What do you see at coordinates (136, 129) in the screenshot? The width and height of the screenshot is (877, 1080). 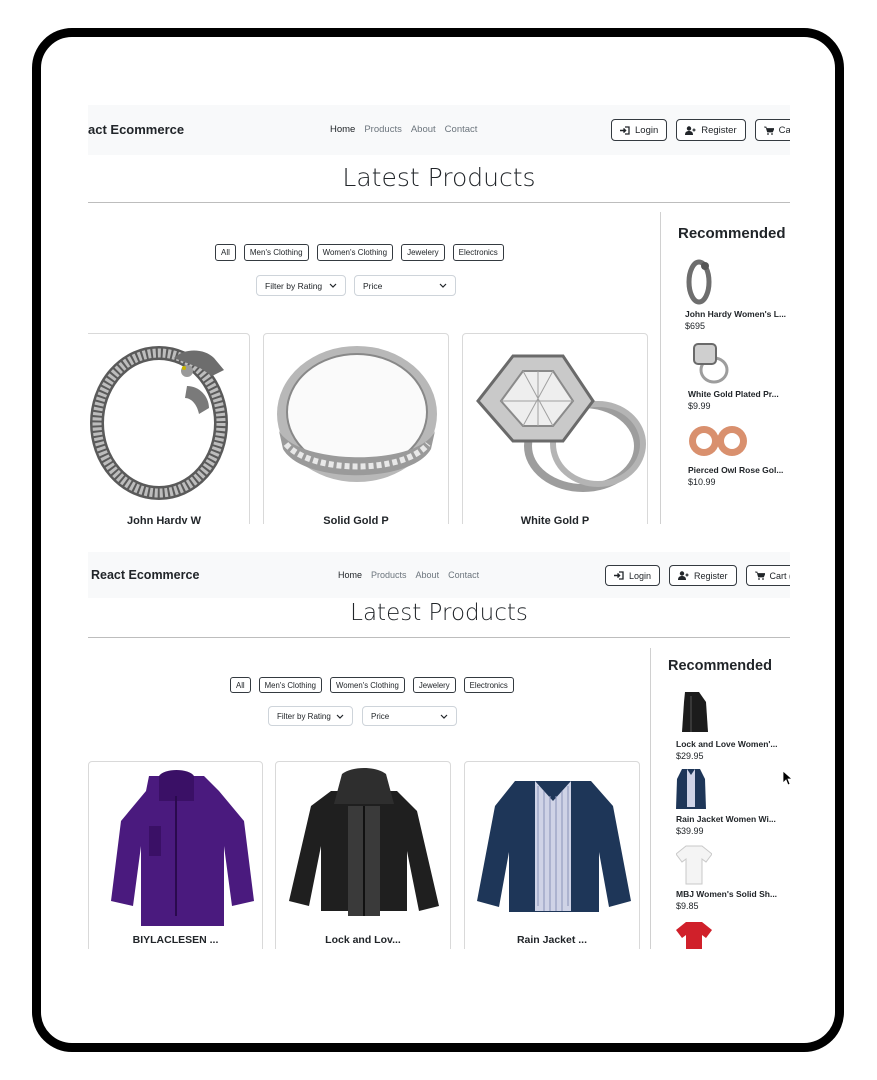 I see `brand-logo: act Ecommerce` at bounding box center [136, 129].